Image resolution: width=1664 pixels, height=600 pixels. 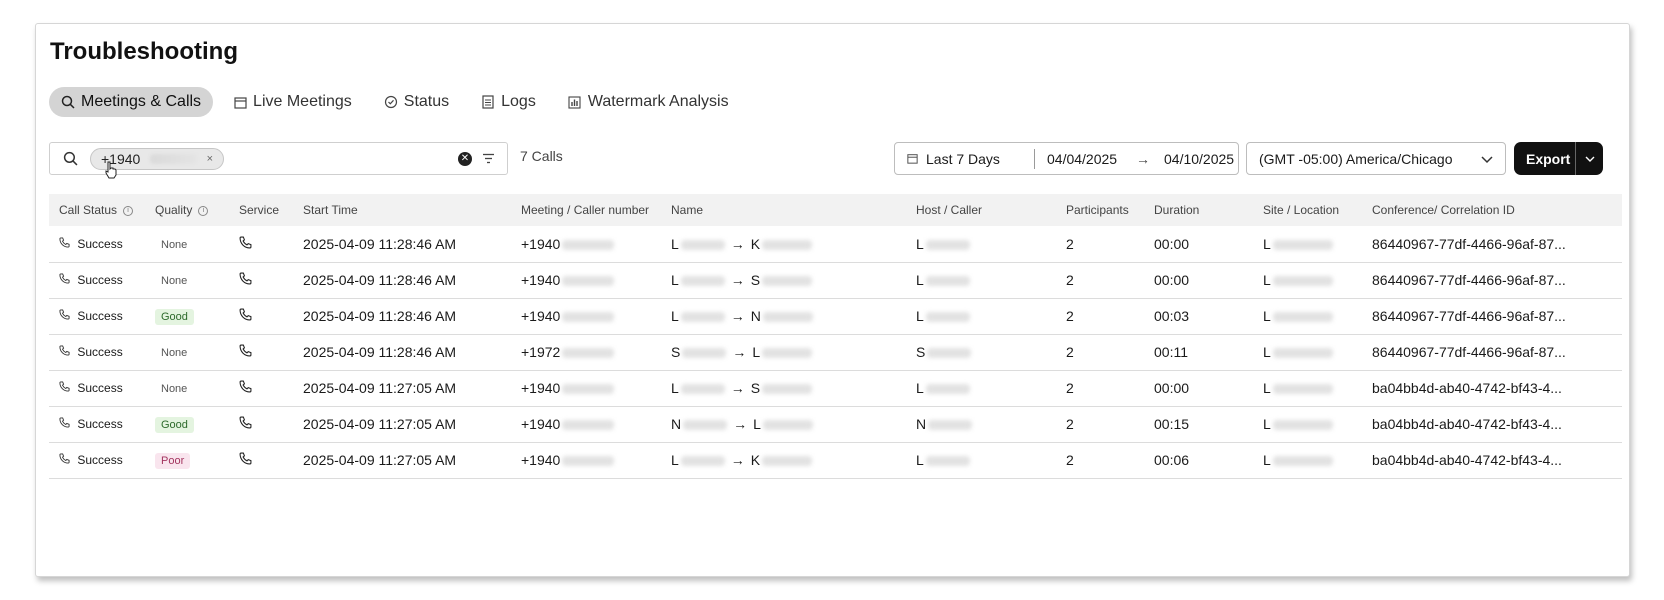 What do you see at coordinates (187, 210) in the screenshot?
I see `col-quality: Quality i` at bounding box center [187, 210].